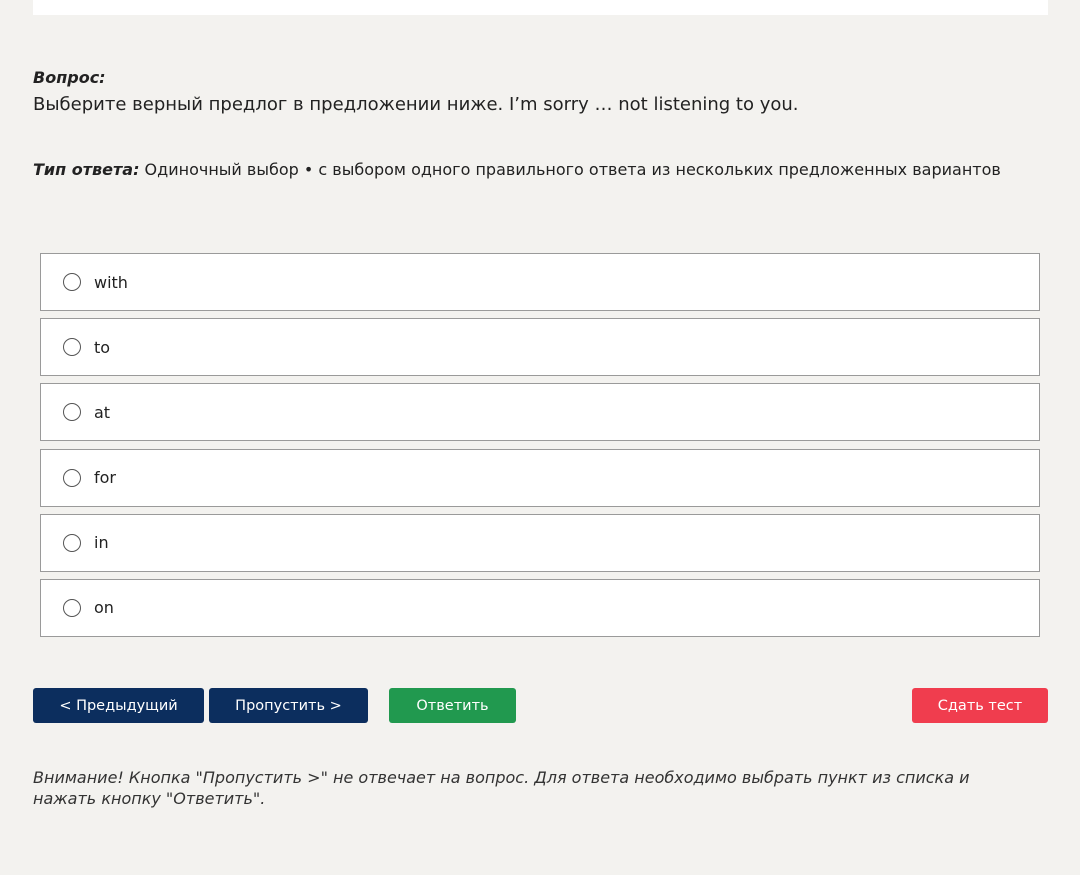  Describe the element at coordinates (69, 77) in the screenshot. I see `question-label: Вопрос:` at that location.